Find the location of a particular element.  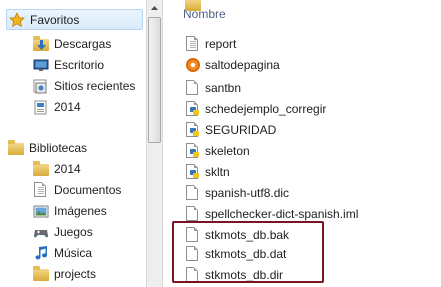

nav-item-musica: Música is located at coordinates (62, 252).